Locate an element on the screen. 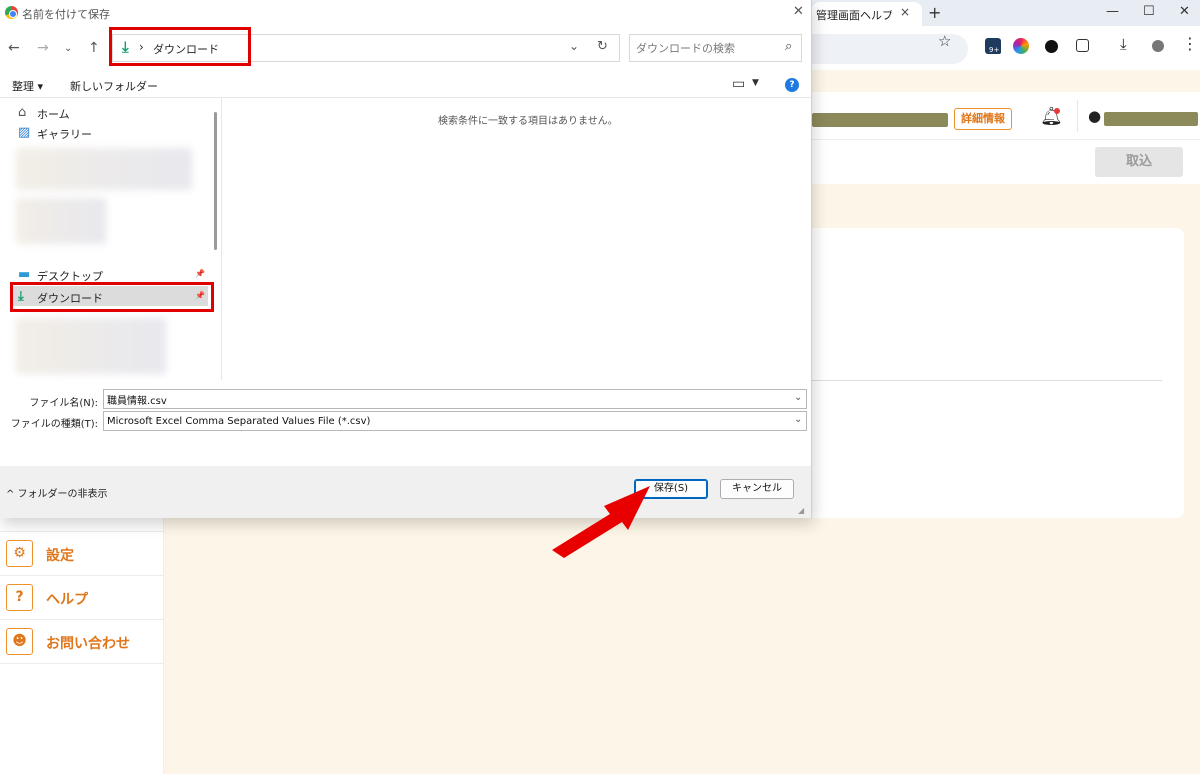 Image resolution: width=1200 pixels, height=774 pixels. home-icon: ⌂ is located at coordinates (22, 112).